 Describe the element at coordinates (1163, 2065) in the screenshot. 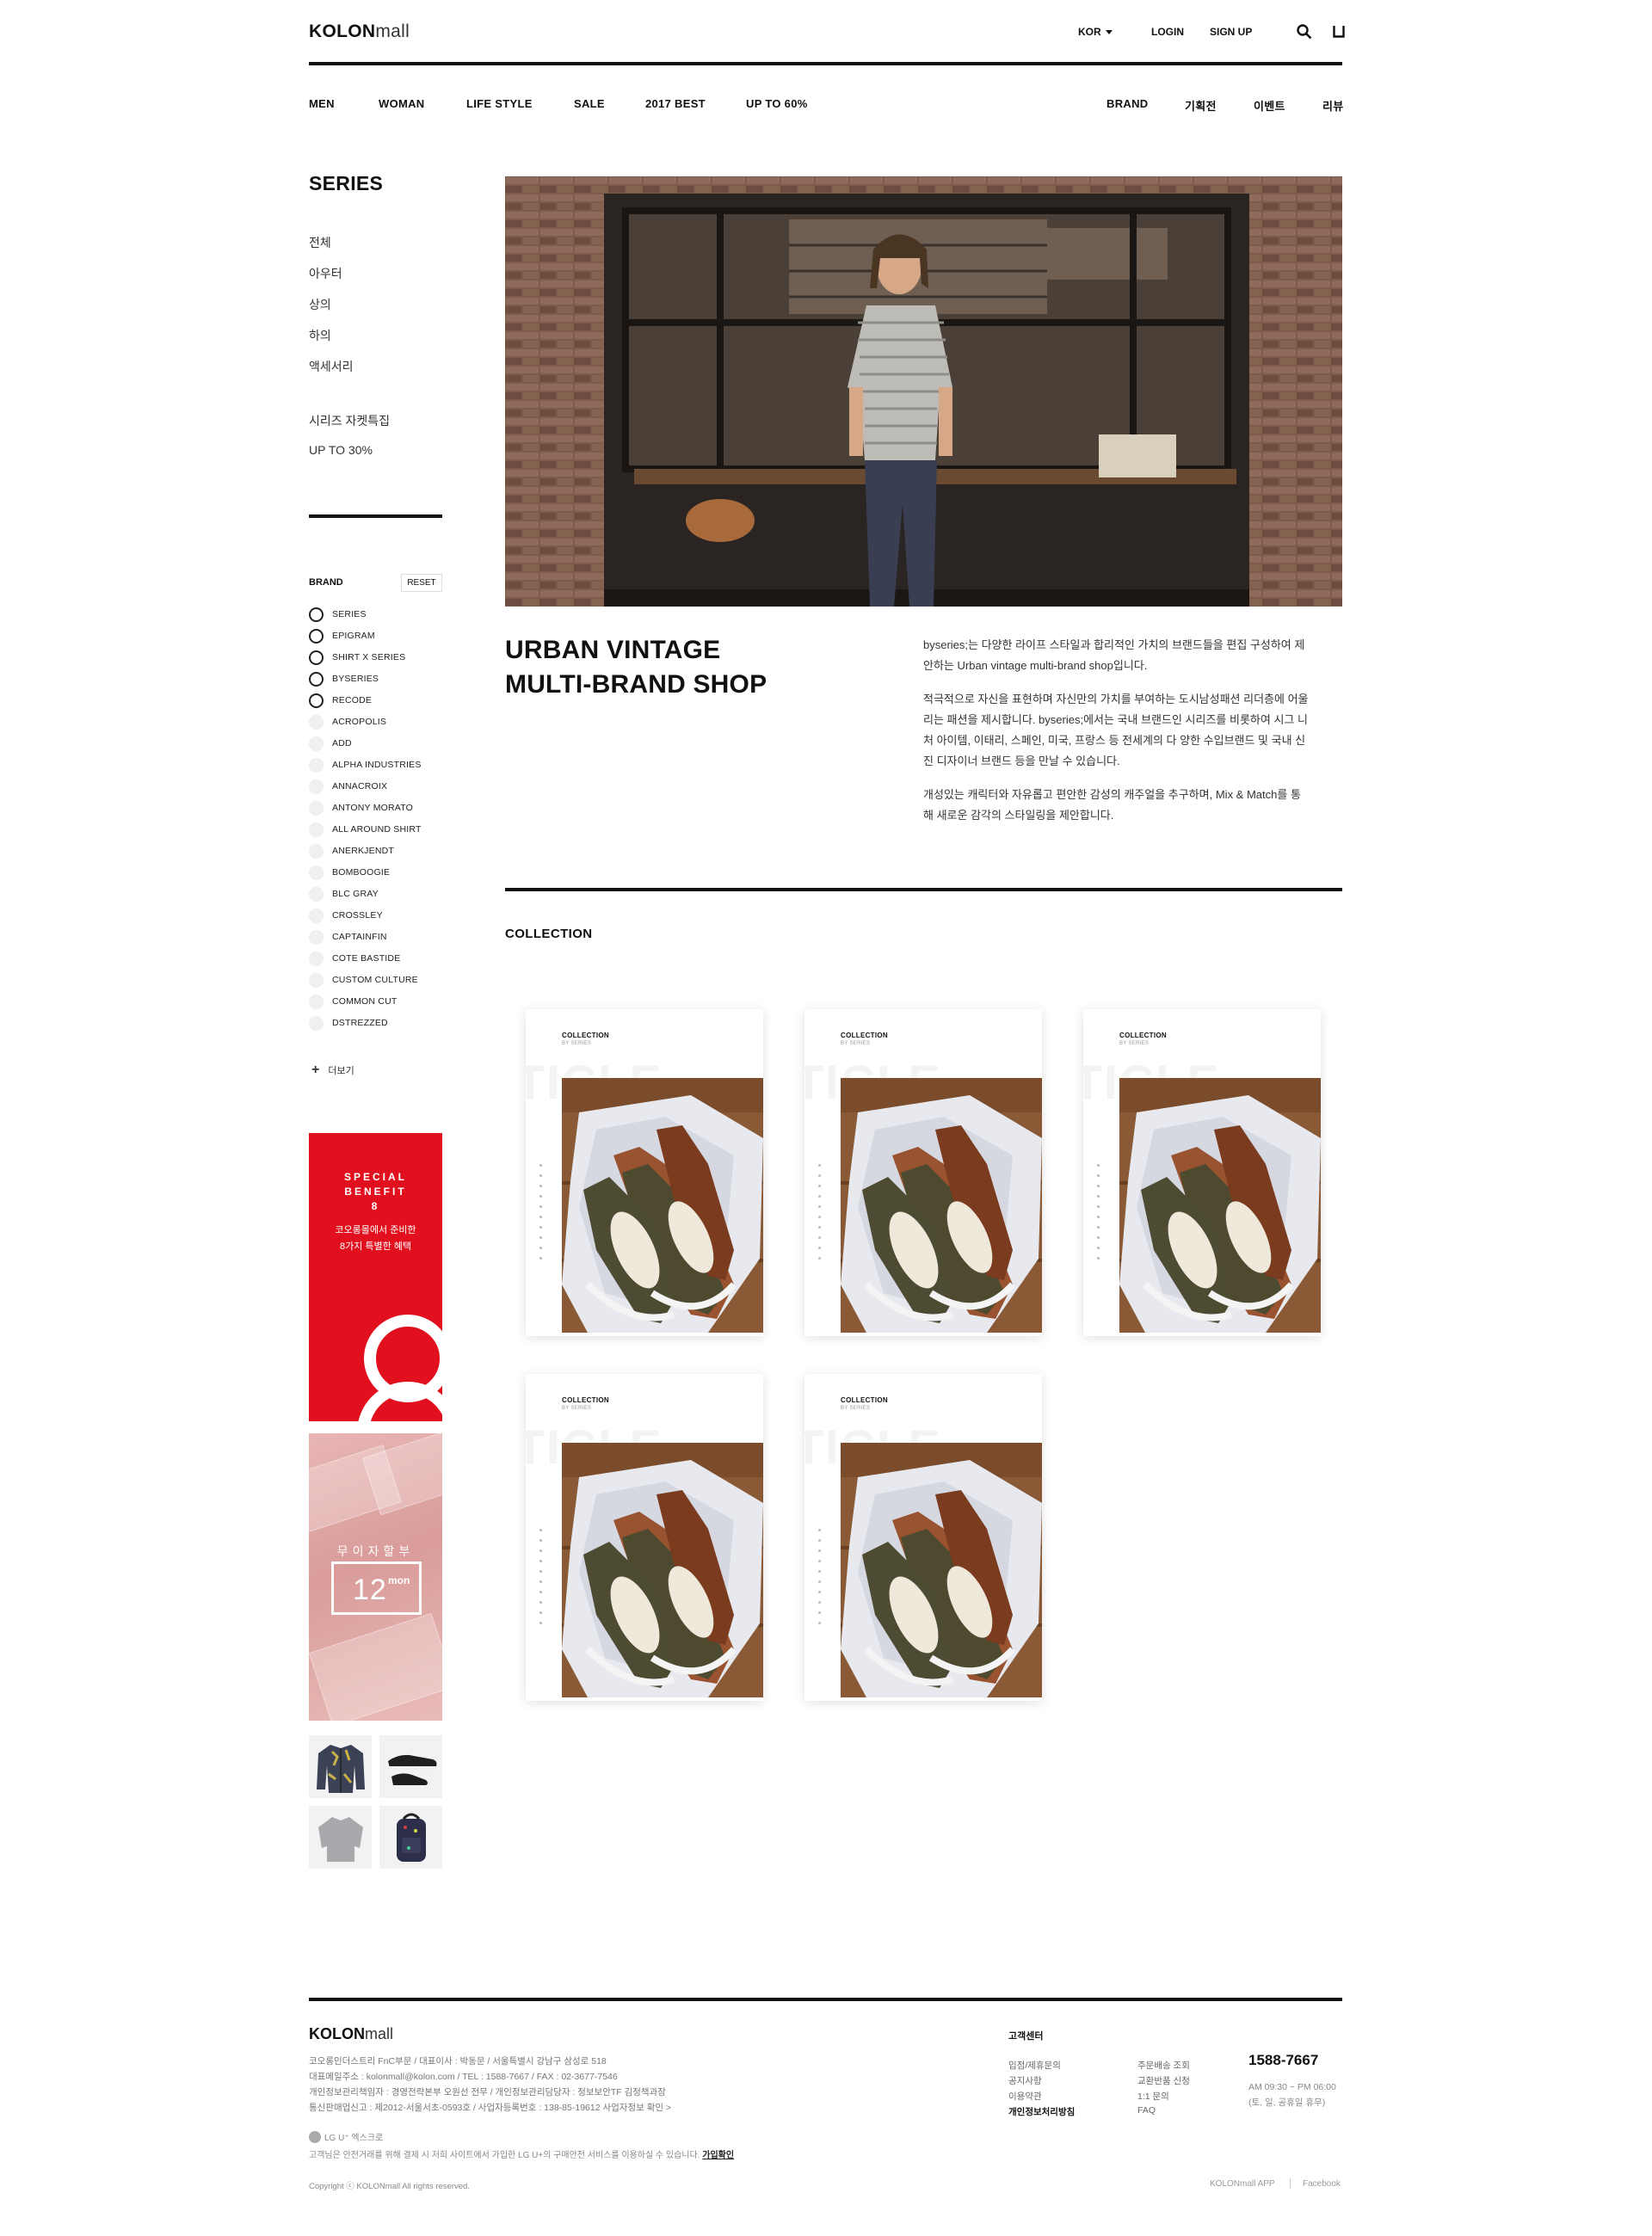

I see `footer-link-order-track: 주문배송 조회` at that location.